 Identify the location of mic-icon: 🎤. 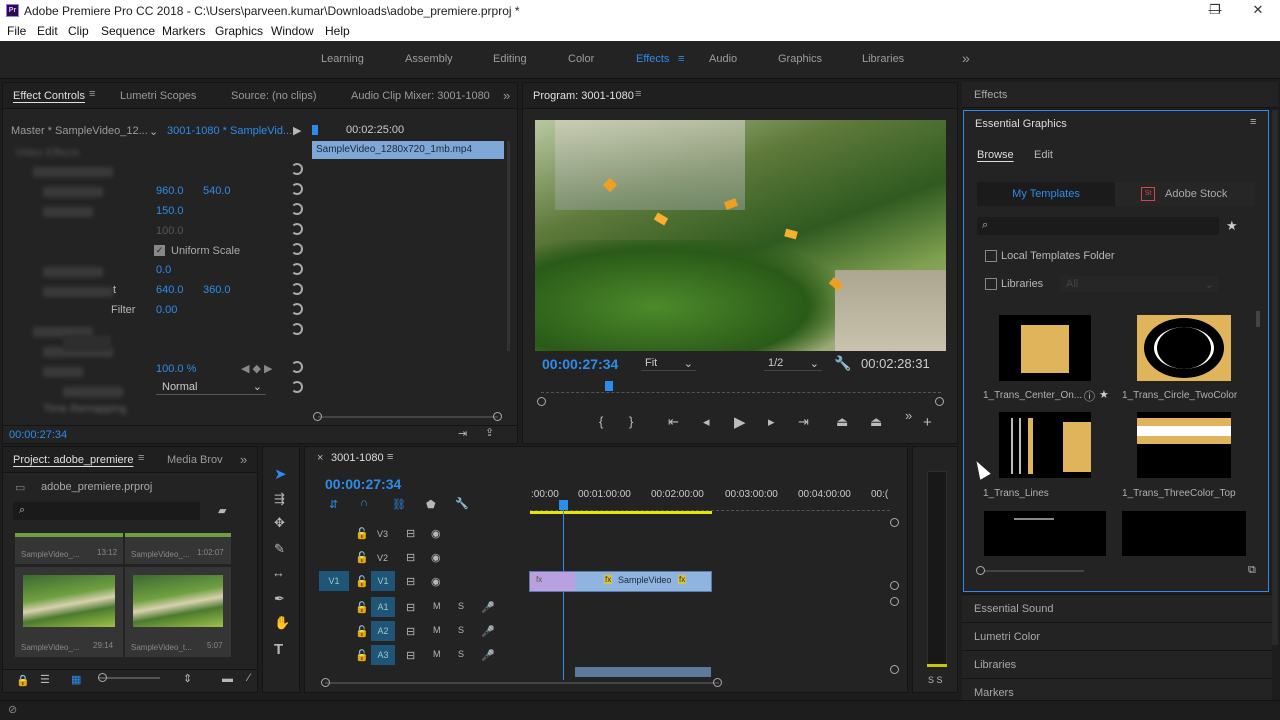
(488, 631).